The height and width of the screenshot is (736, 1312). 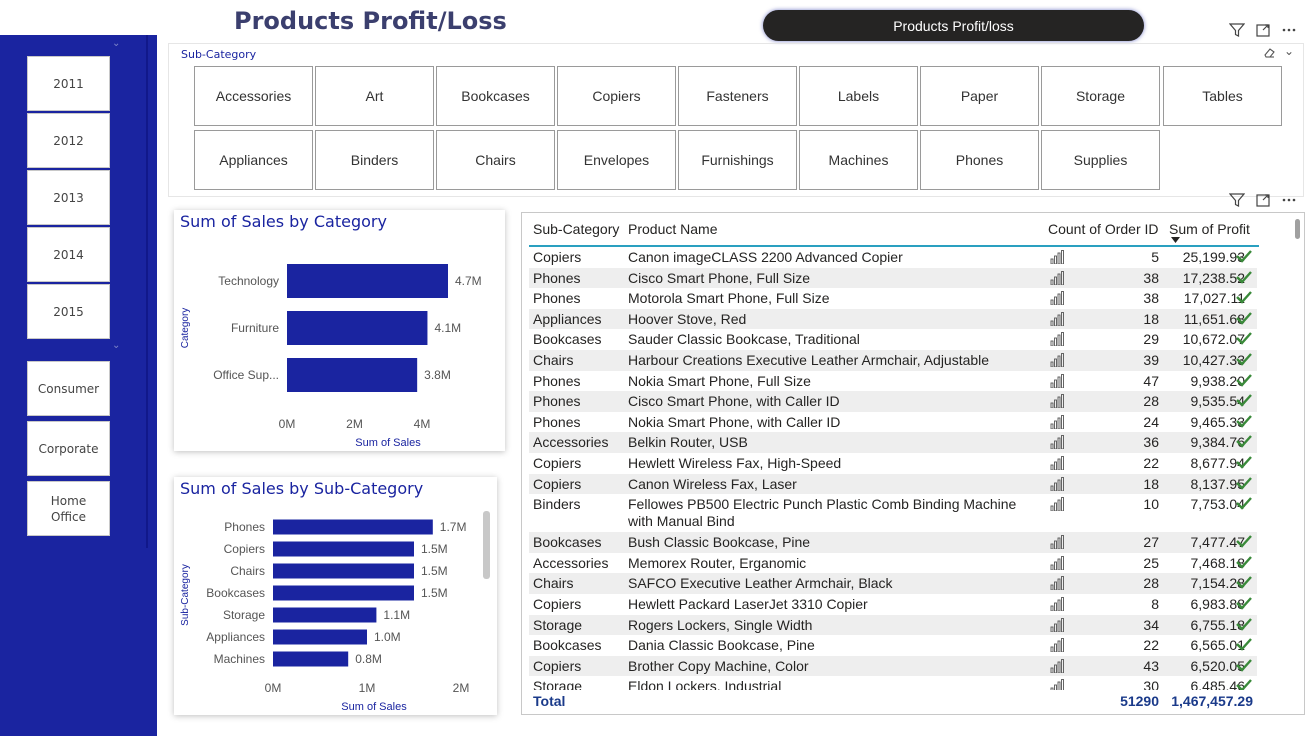 What do you see at coordinates (1209, 229) in the screenshot?
I see `column-header-sum-profit: Sum of Profit` at bounding box center [1209, 229].